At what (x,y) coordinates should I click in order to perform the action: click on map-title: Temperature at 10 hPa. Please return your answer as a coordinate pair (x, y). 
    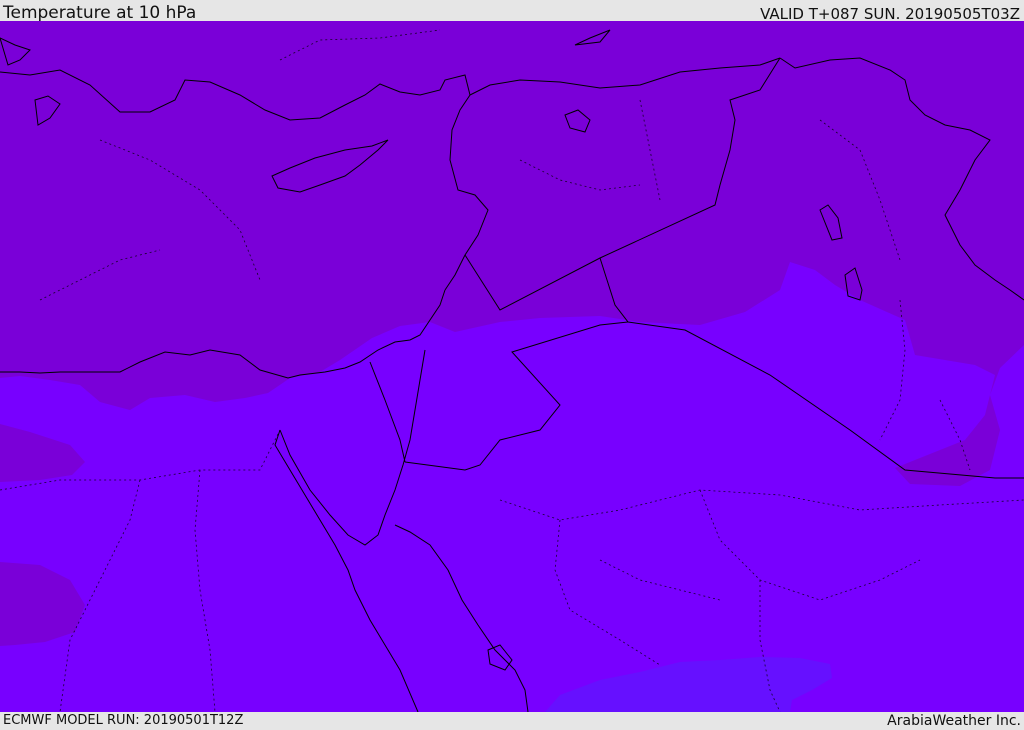
    Looking at the image, I should click on (100, 13).